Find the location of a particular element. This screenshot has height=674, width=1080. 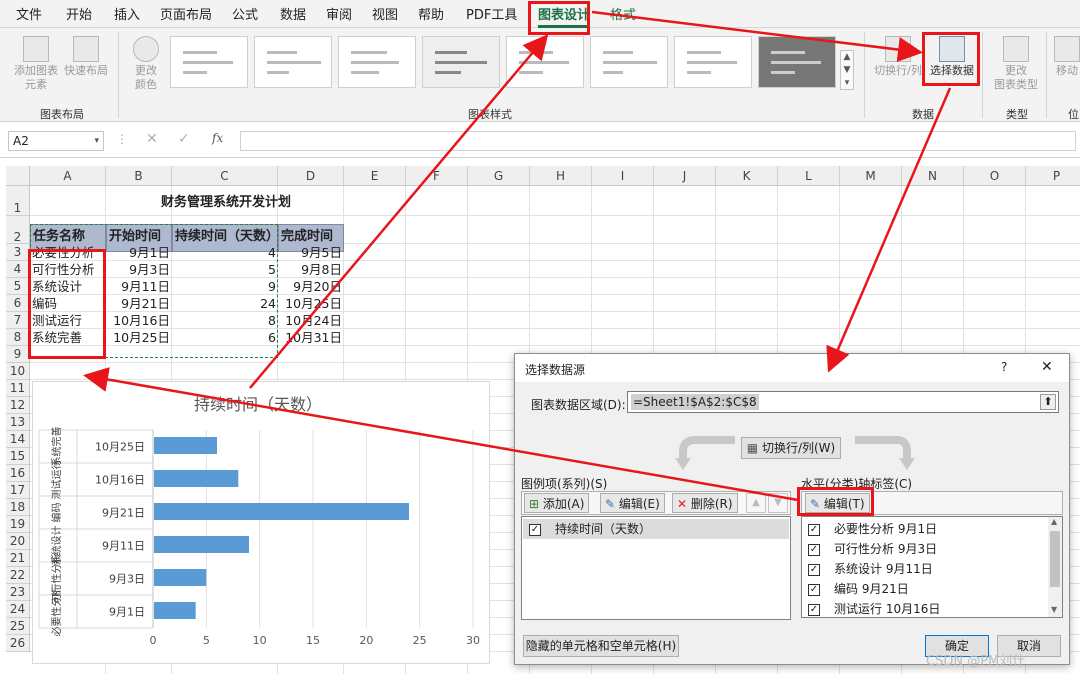

confirm-entry-icon: ✓ is located at coordinates (184, 139).